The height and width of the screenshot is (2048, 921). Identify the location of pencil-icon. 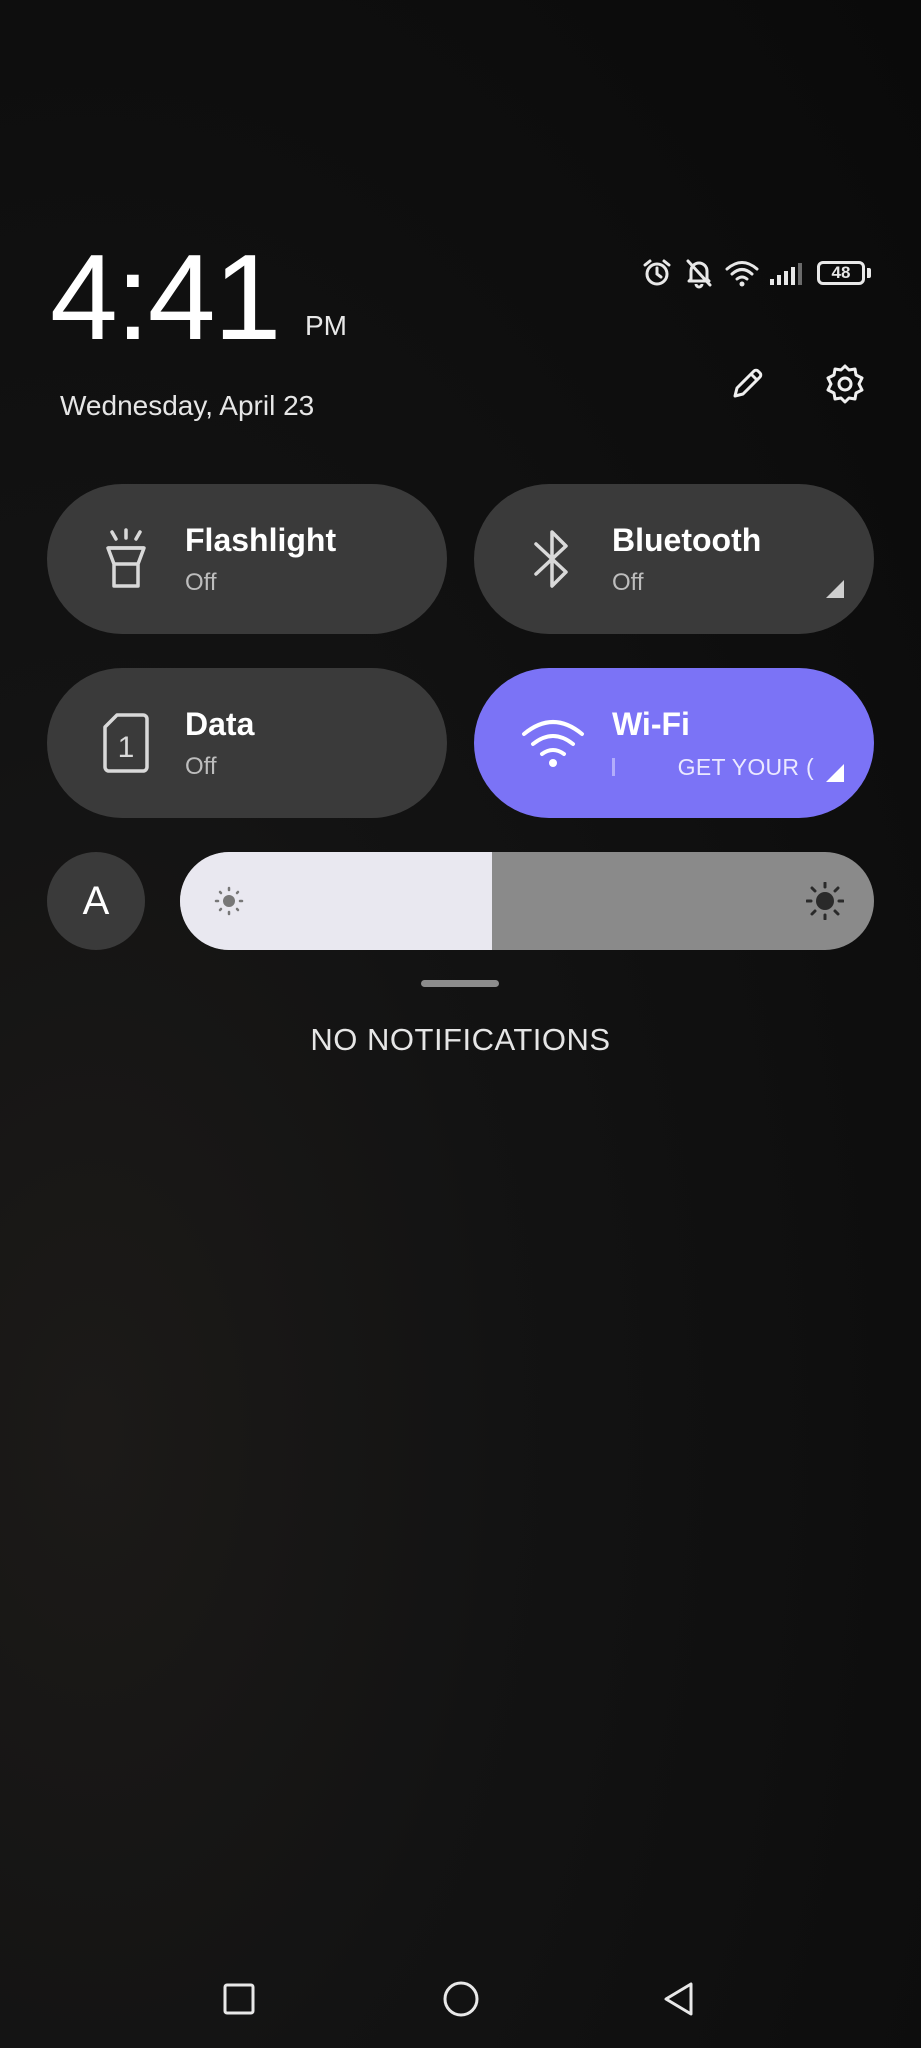
(747, 386).